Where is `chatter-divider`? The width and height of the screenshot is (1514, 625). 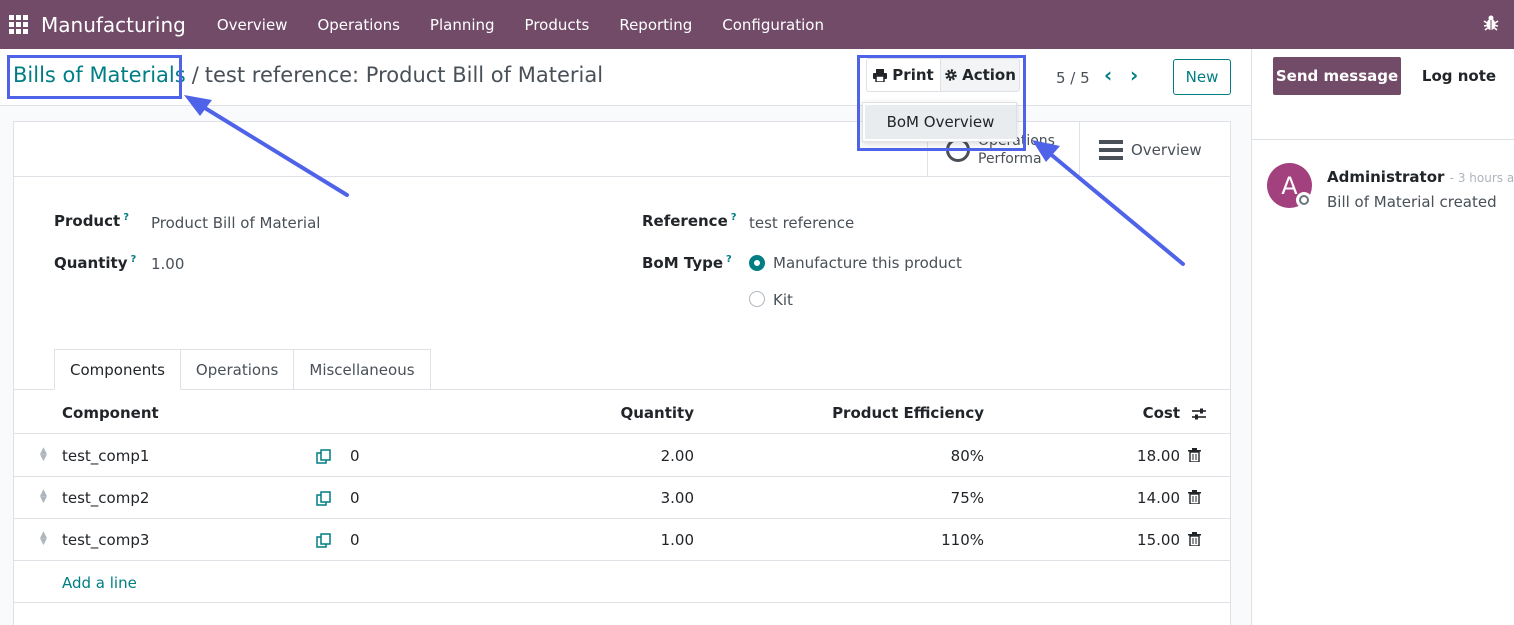 chatter-divider is located at coordinates (1383, 139).